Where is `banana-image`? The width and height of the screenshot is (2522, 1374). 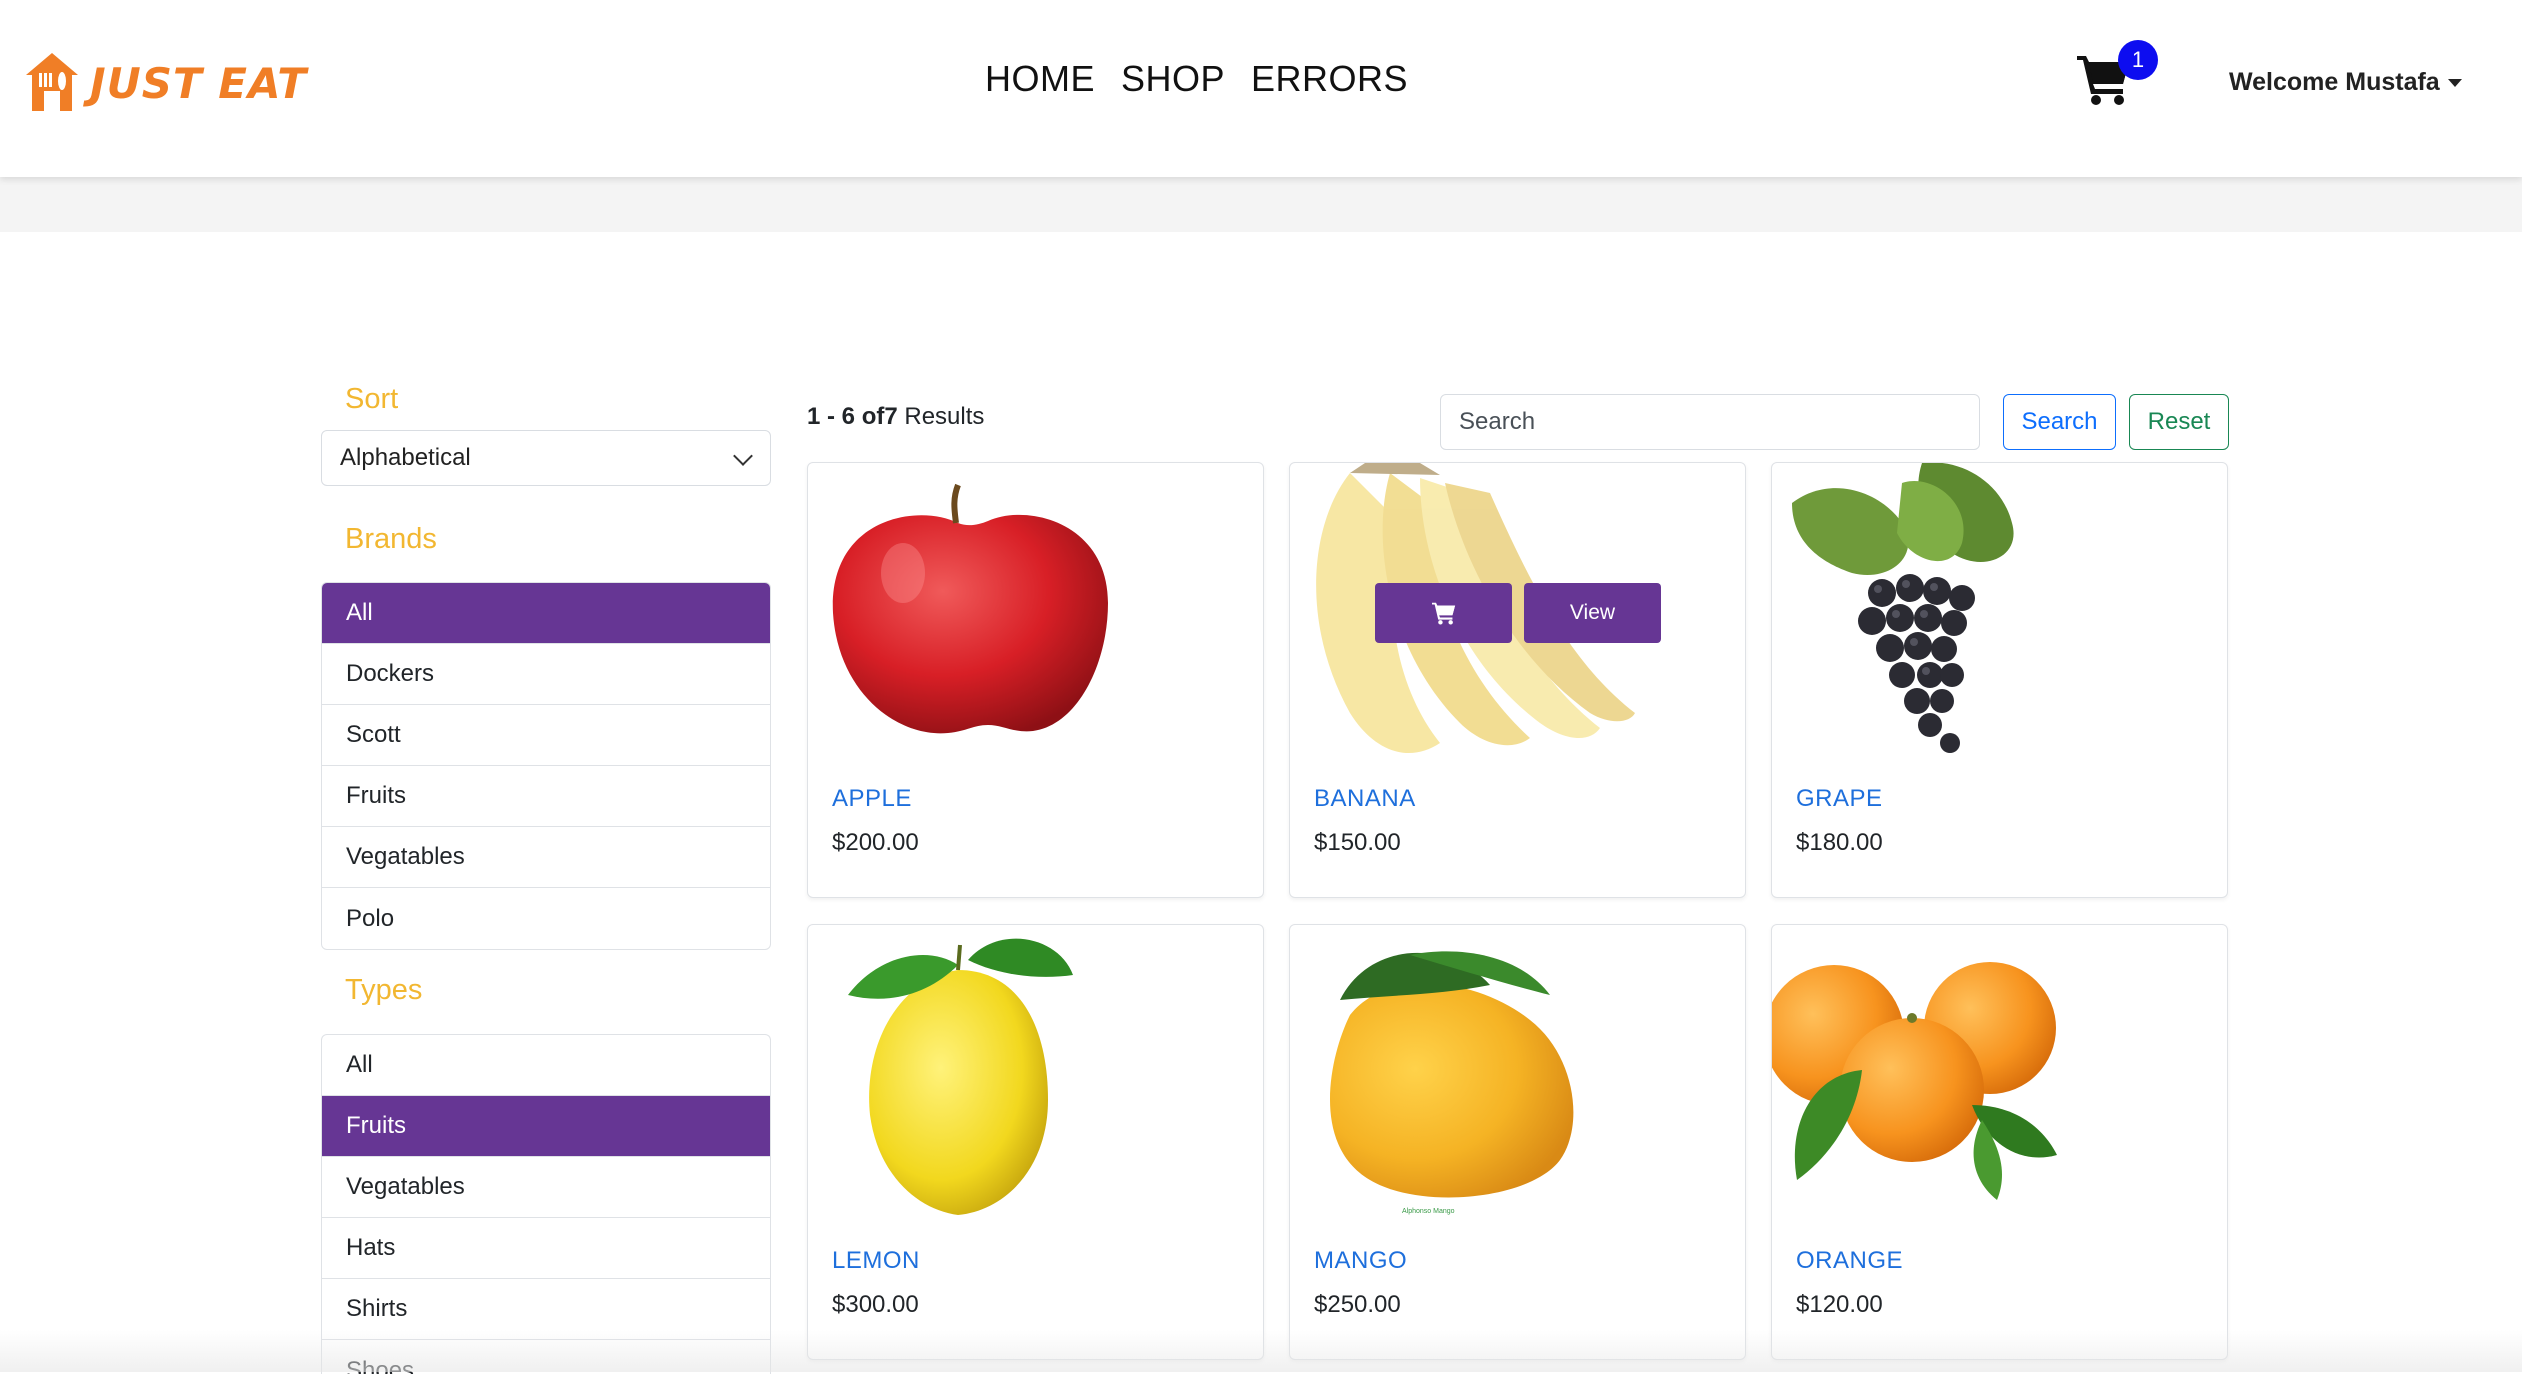 banana-image is located at coordinates (1475, 608).